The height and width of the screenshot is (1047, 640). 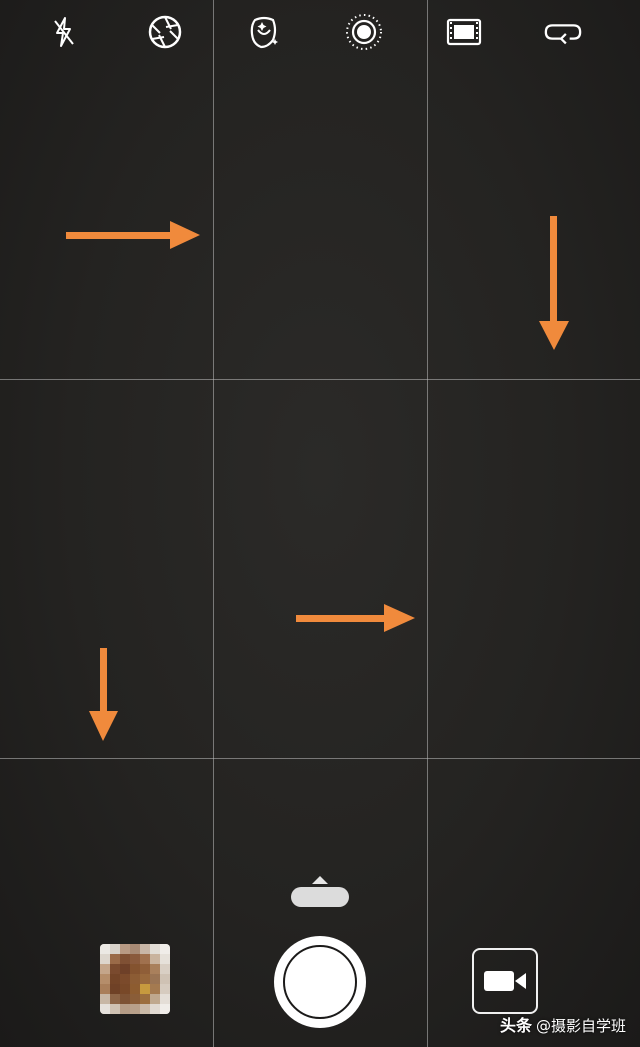 I want to click on aperture-button, so click(x=165, y=32).